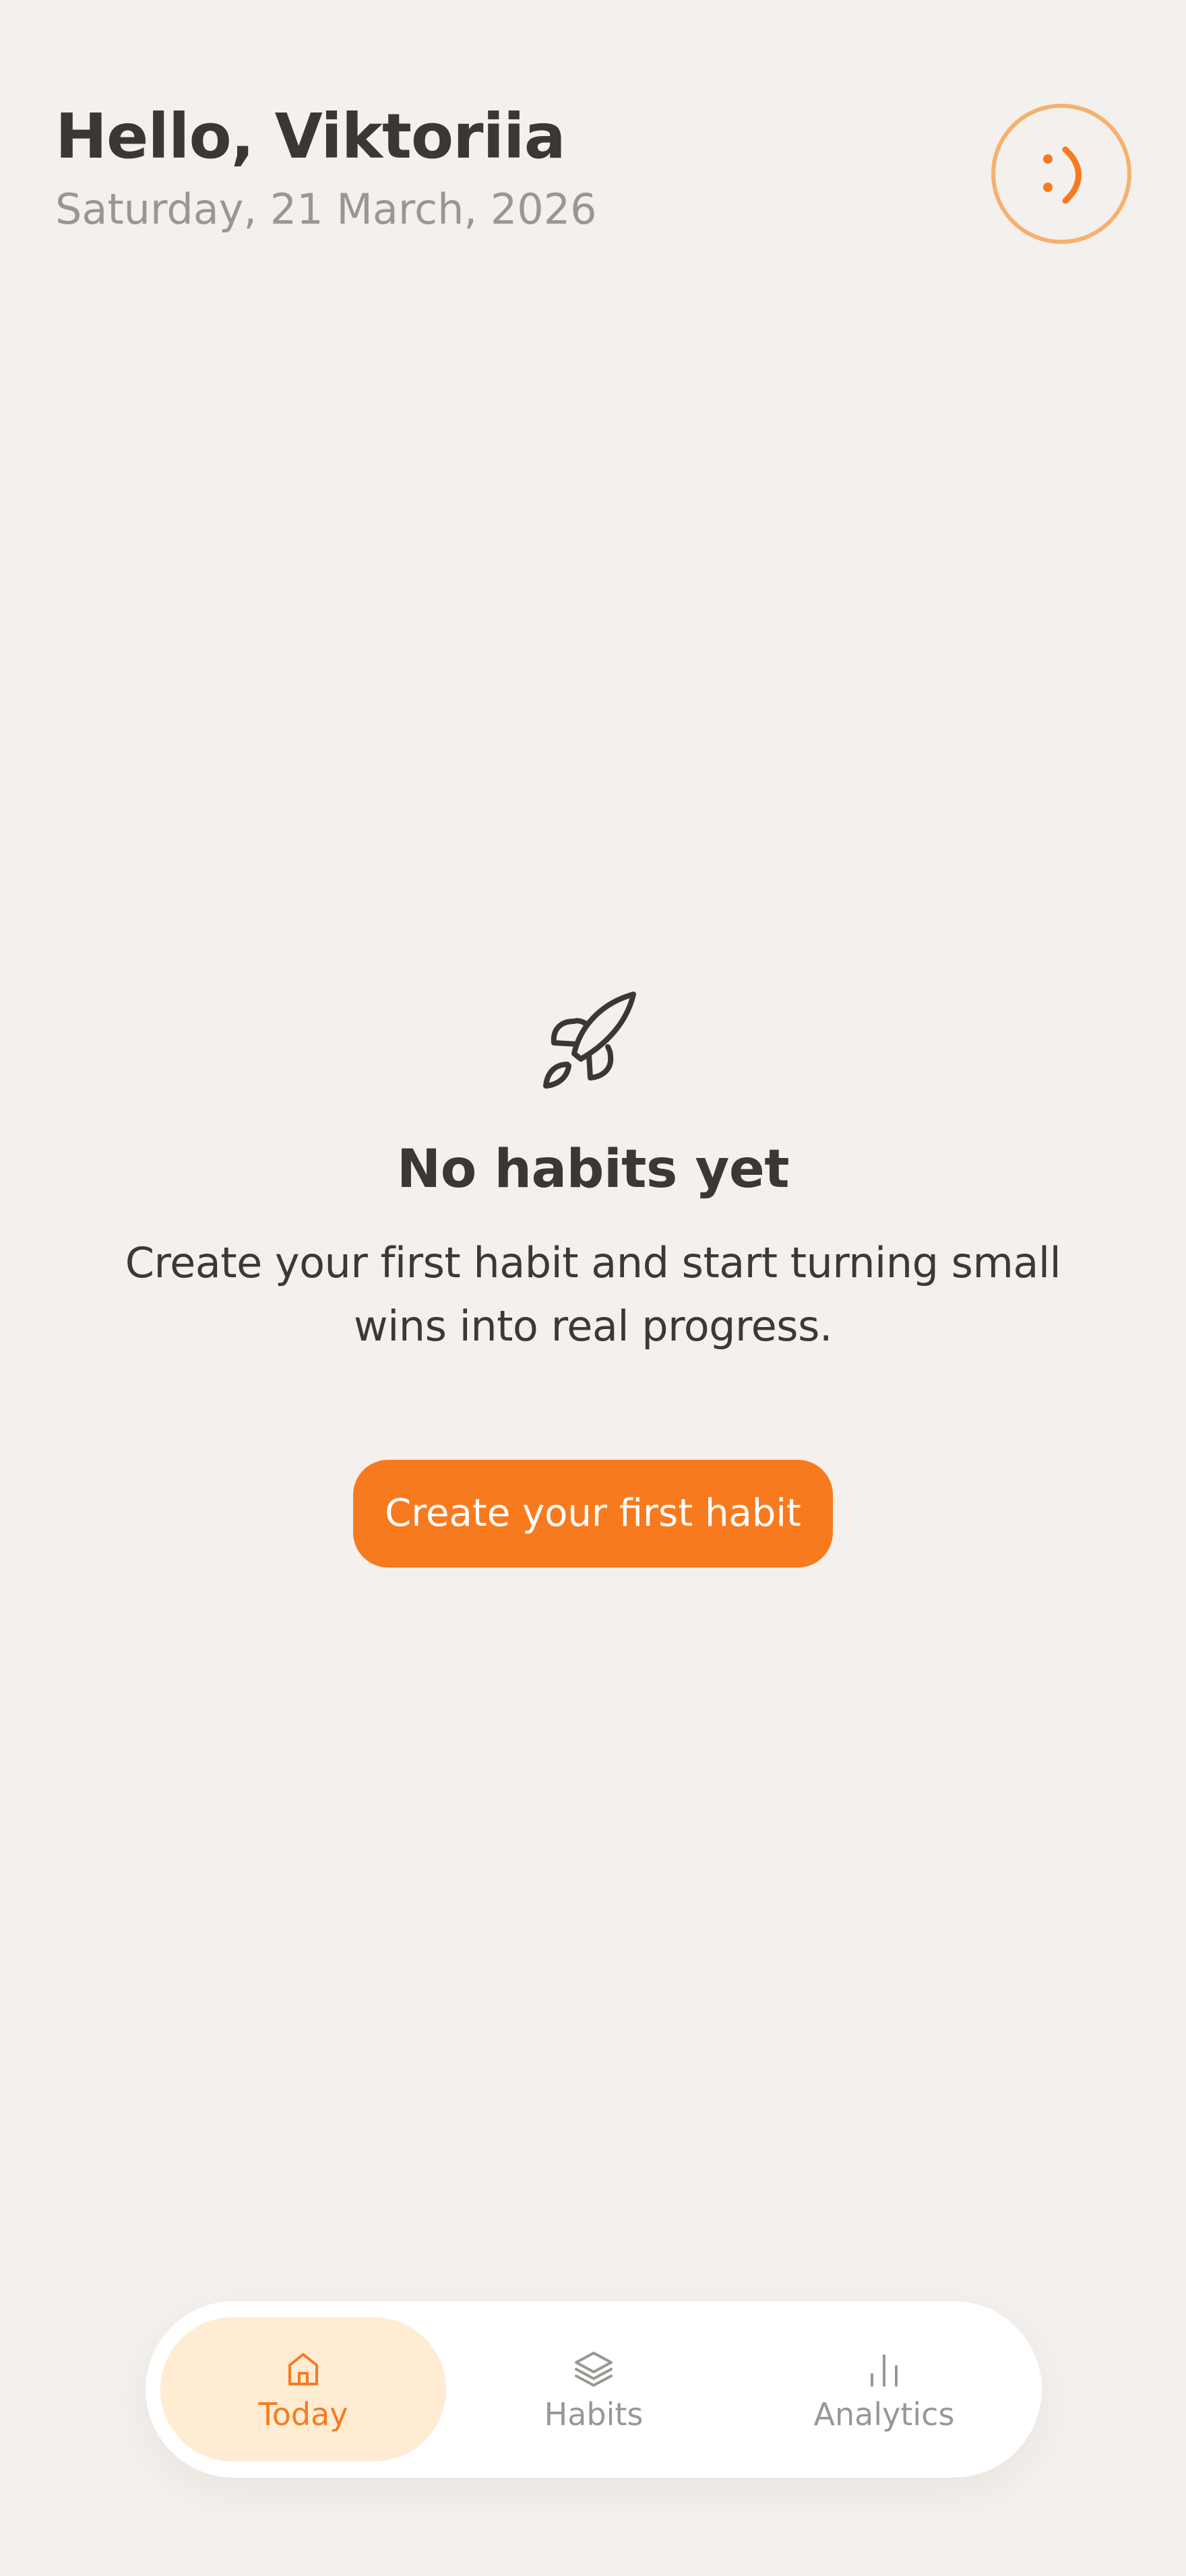  Describe the element at coordinates (310, 136) in the screenshot. I see `greeting: Hello, Viktoriia` at that location.